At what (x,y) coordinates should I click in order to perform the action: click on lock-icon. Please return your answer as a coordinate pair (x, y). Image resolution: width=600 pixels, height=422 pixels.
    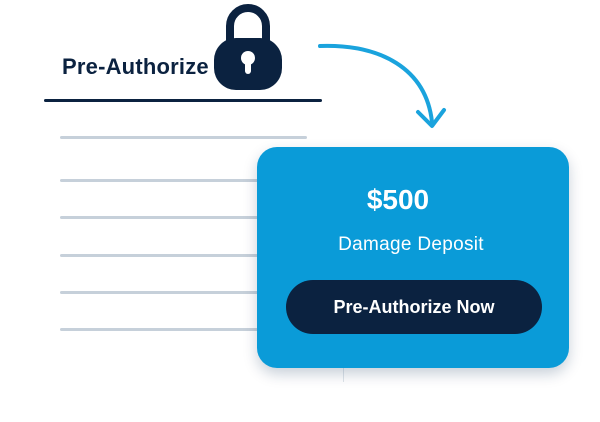
    Looking at the image, I should click on (248, 47).